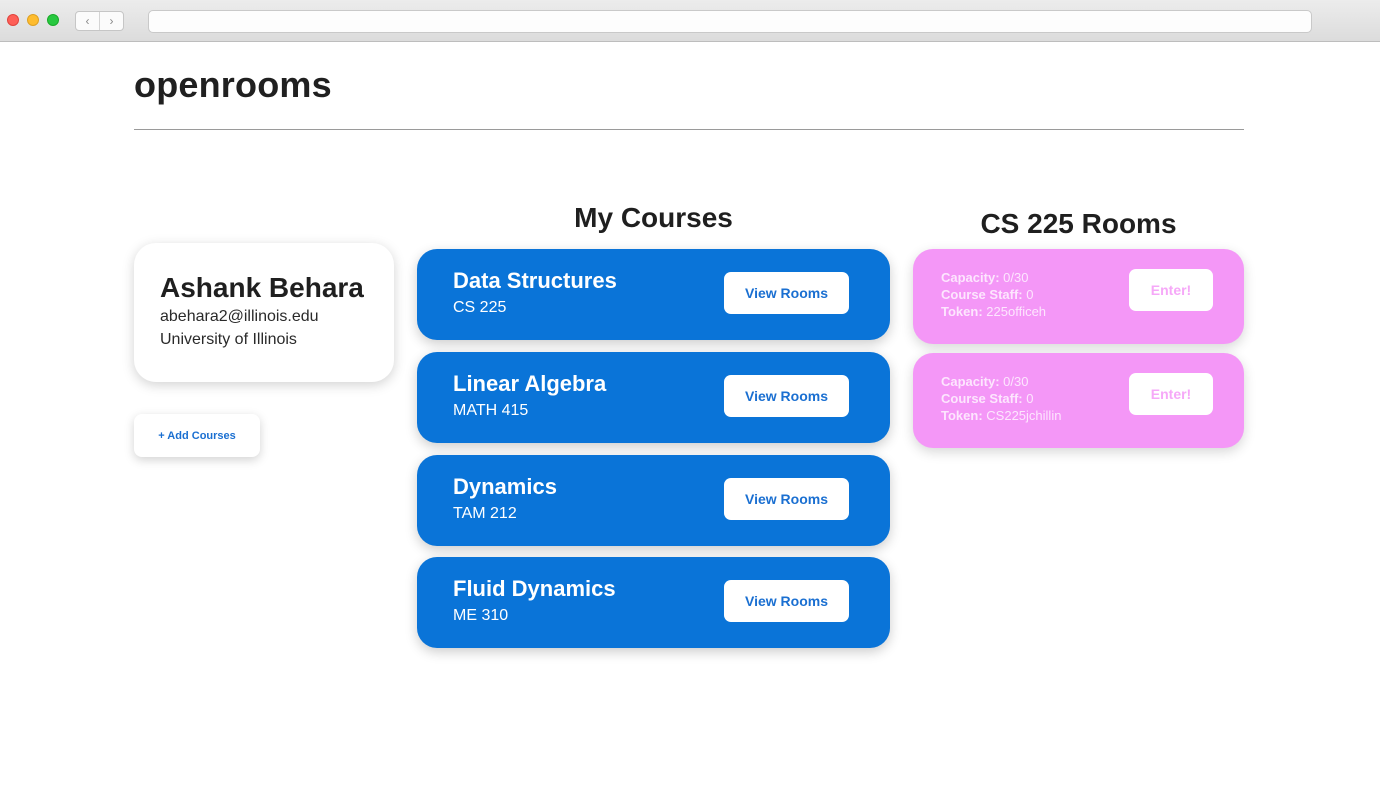  What do you see at coordinates (534, 588) in the screenshot?
I see `course-name: Fluid Dynamics` at bounding box center [534, 588].